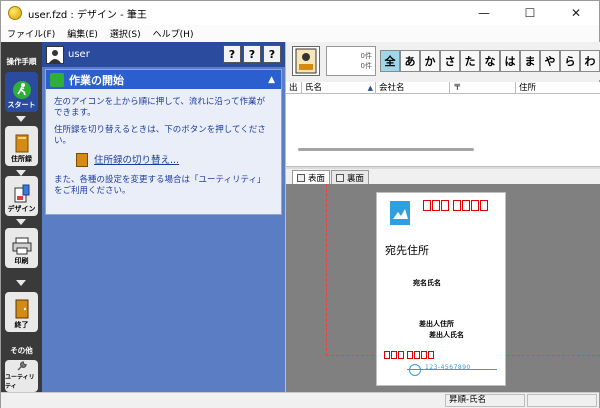 This screenshot has width=600, height=408. I want to click on menu-help: ヘルプ(H), so click(173, 33).